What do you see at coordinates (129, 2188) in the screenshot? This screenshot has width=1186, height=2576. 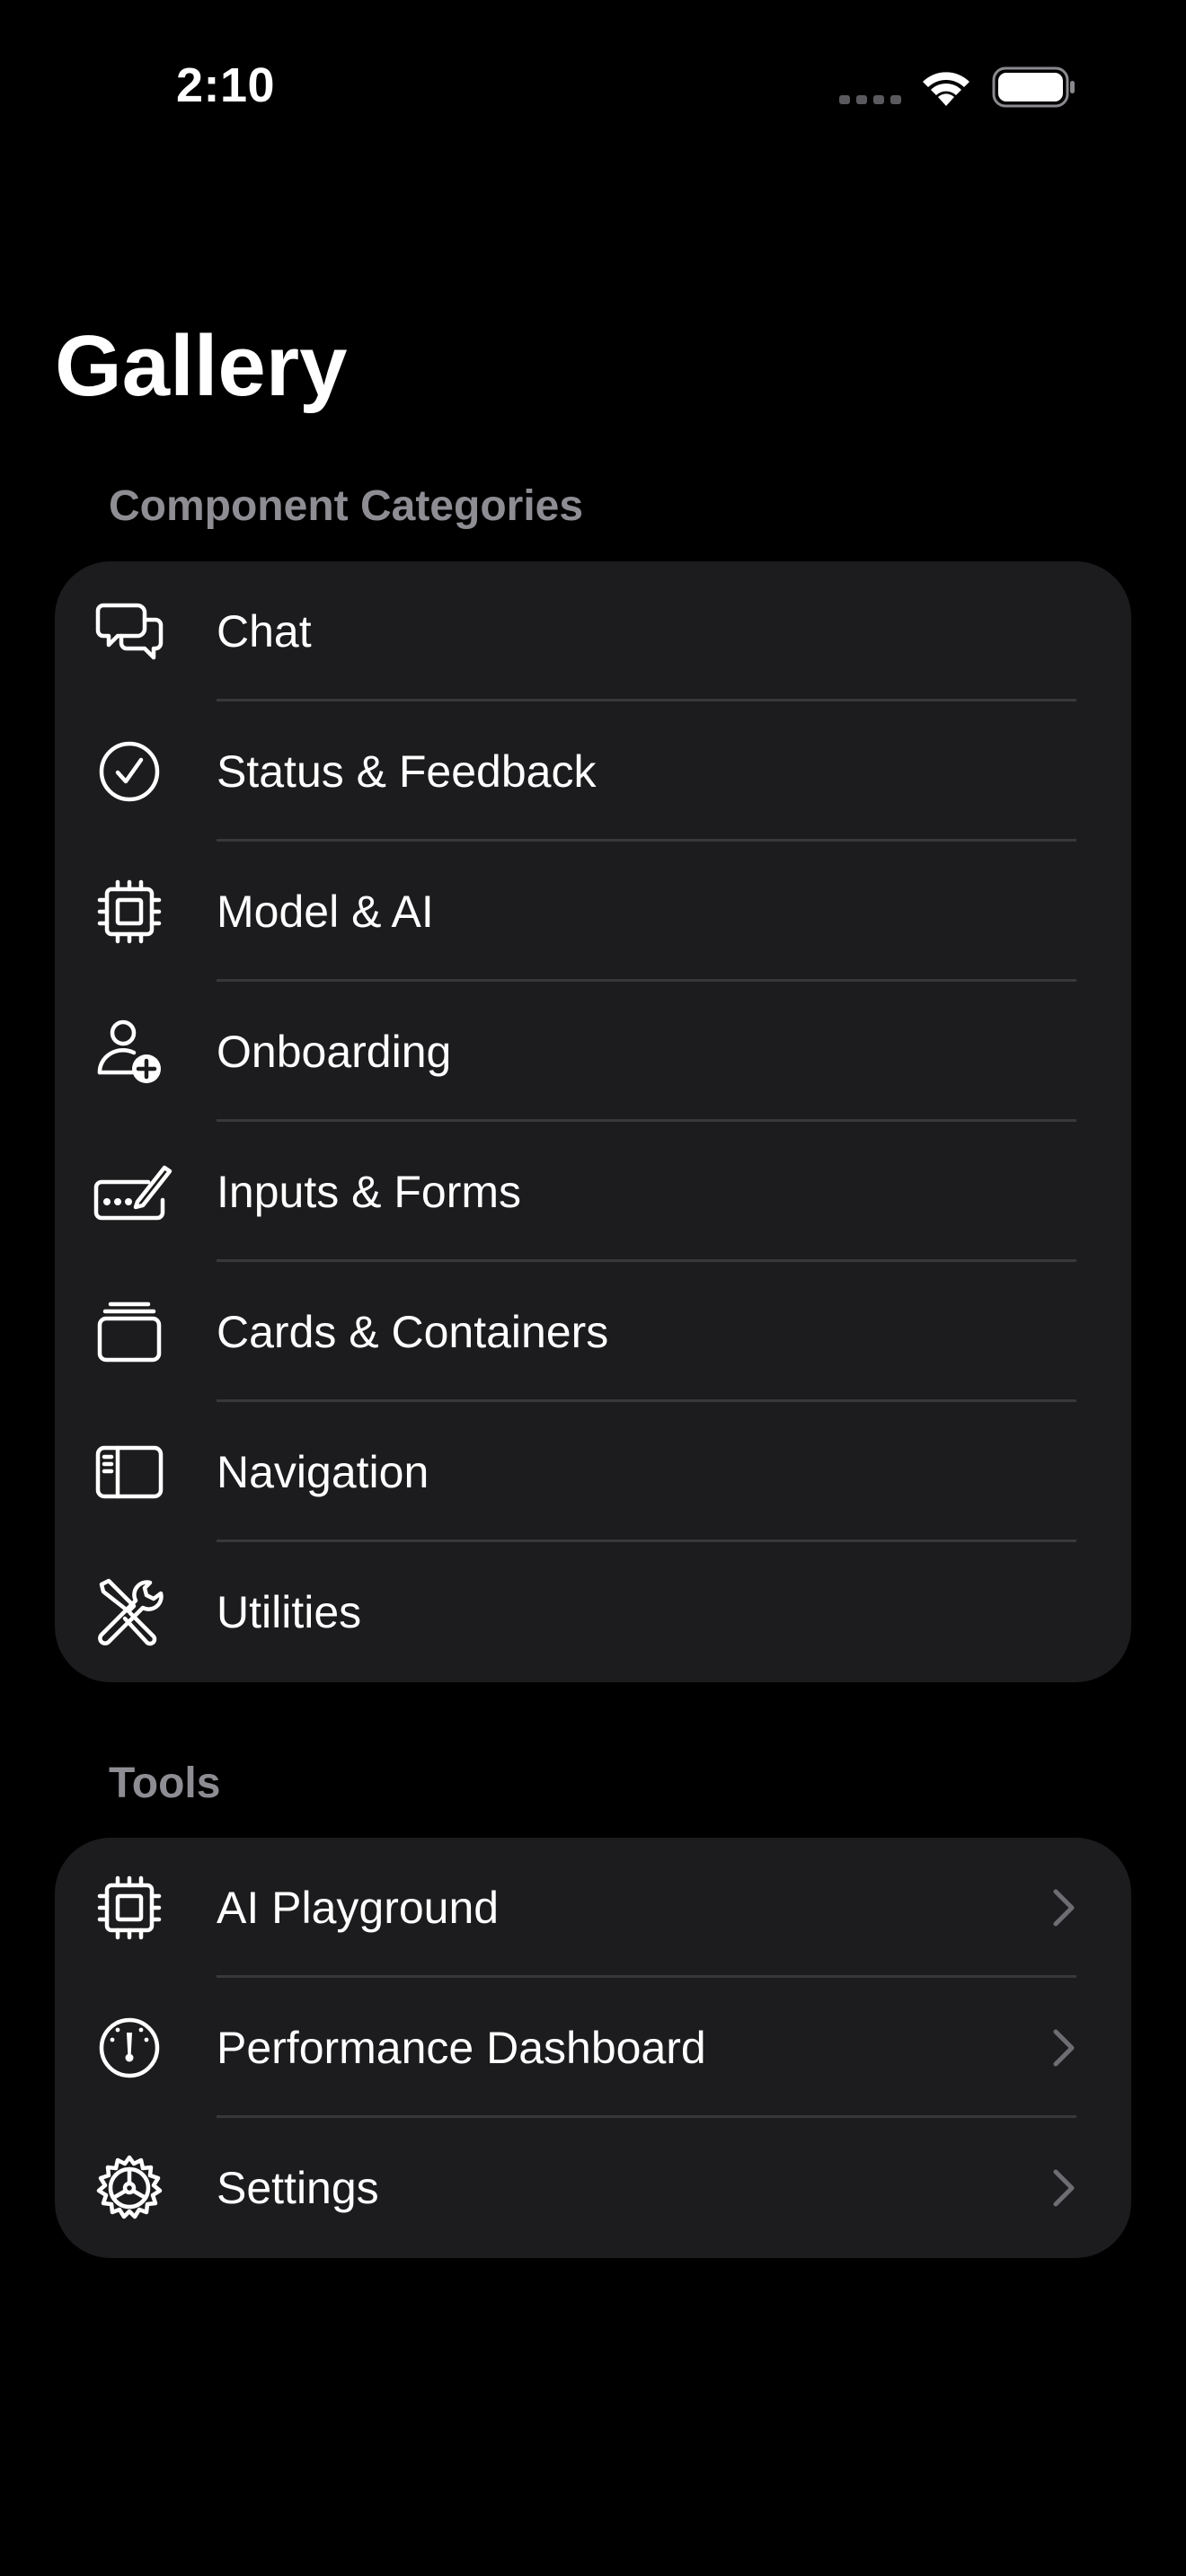 I see `gear-icon` at bounding box center [129, 2188].